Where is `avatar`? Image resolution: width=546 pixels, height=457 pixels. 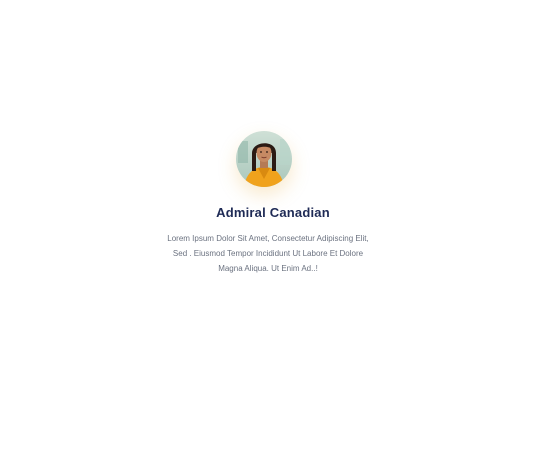
avatar is located at coordinates (264, 159).